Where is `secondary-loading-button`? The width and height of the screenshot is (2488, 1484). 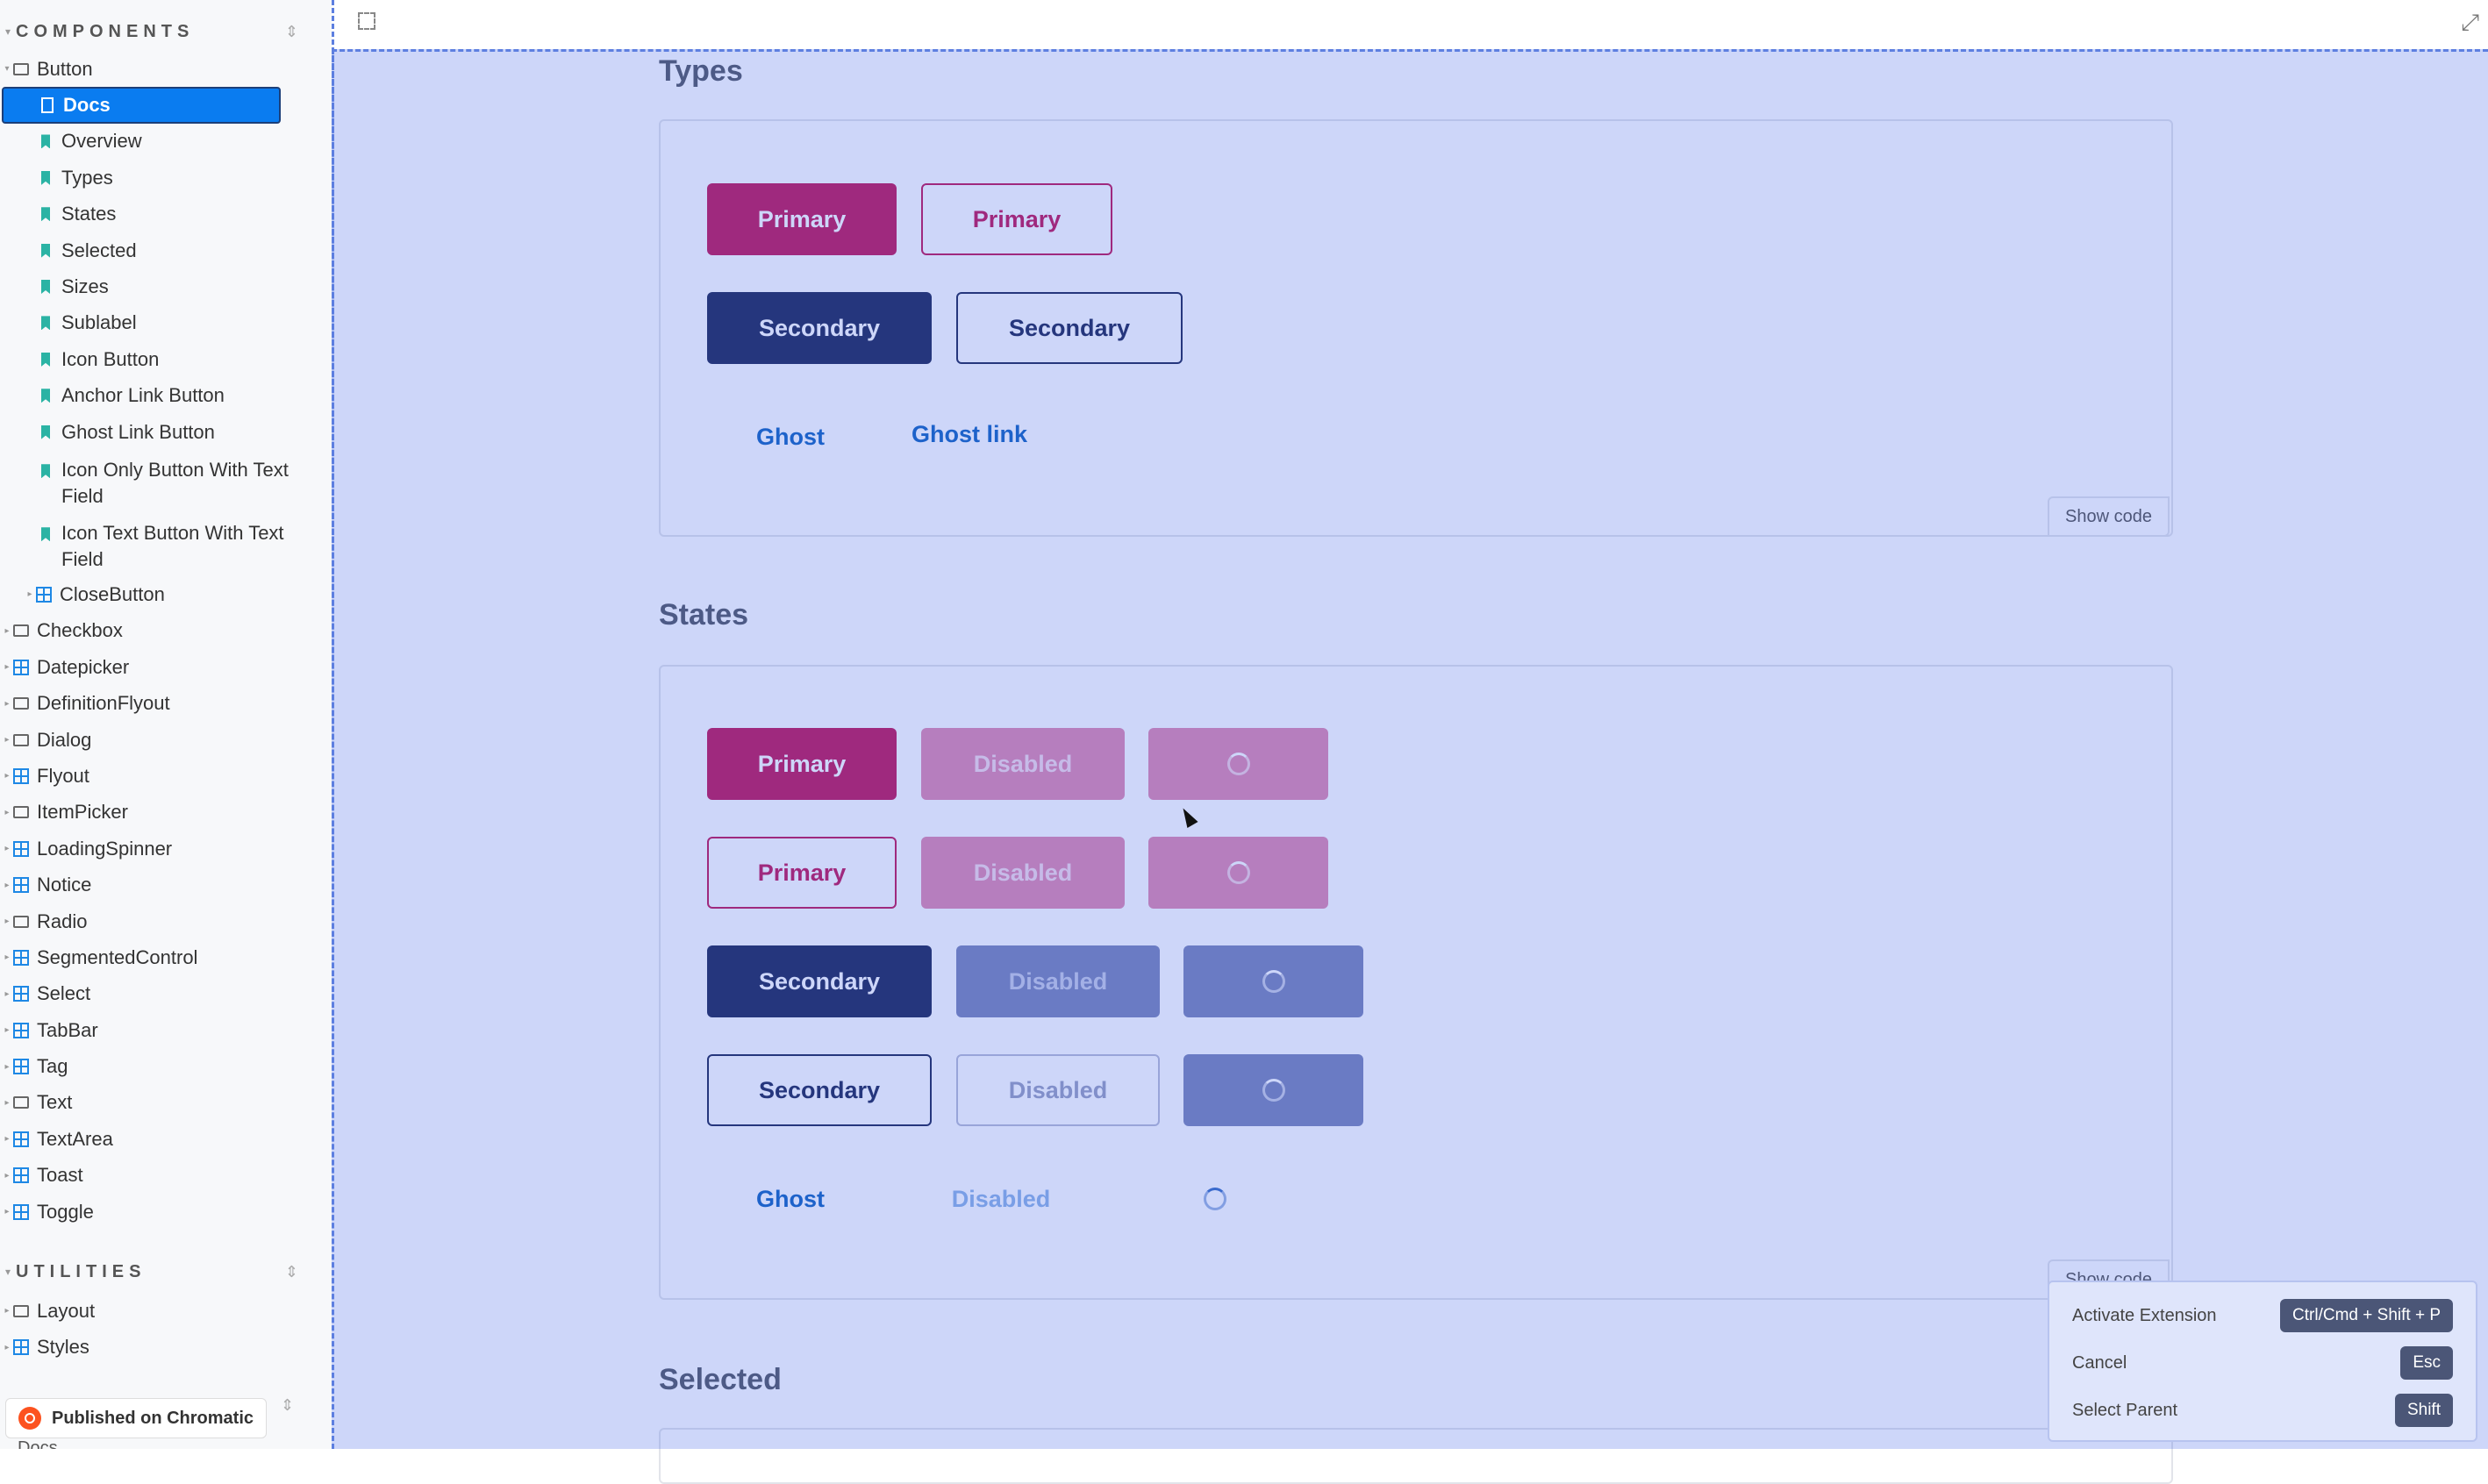
secondary-loading-button is located at coordinates (1273, 981).